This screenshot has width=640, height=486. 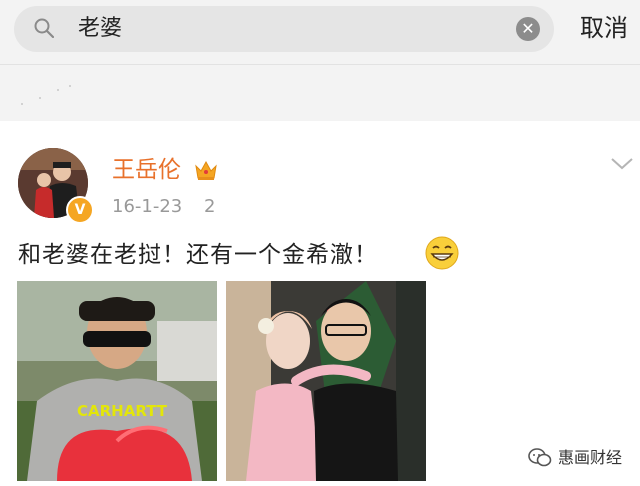 What do you see at coordinates (147, 206) in the screenshot?
I see `post-date: 16-1-23` at bounding box center [147, 206].